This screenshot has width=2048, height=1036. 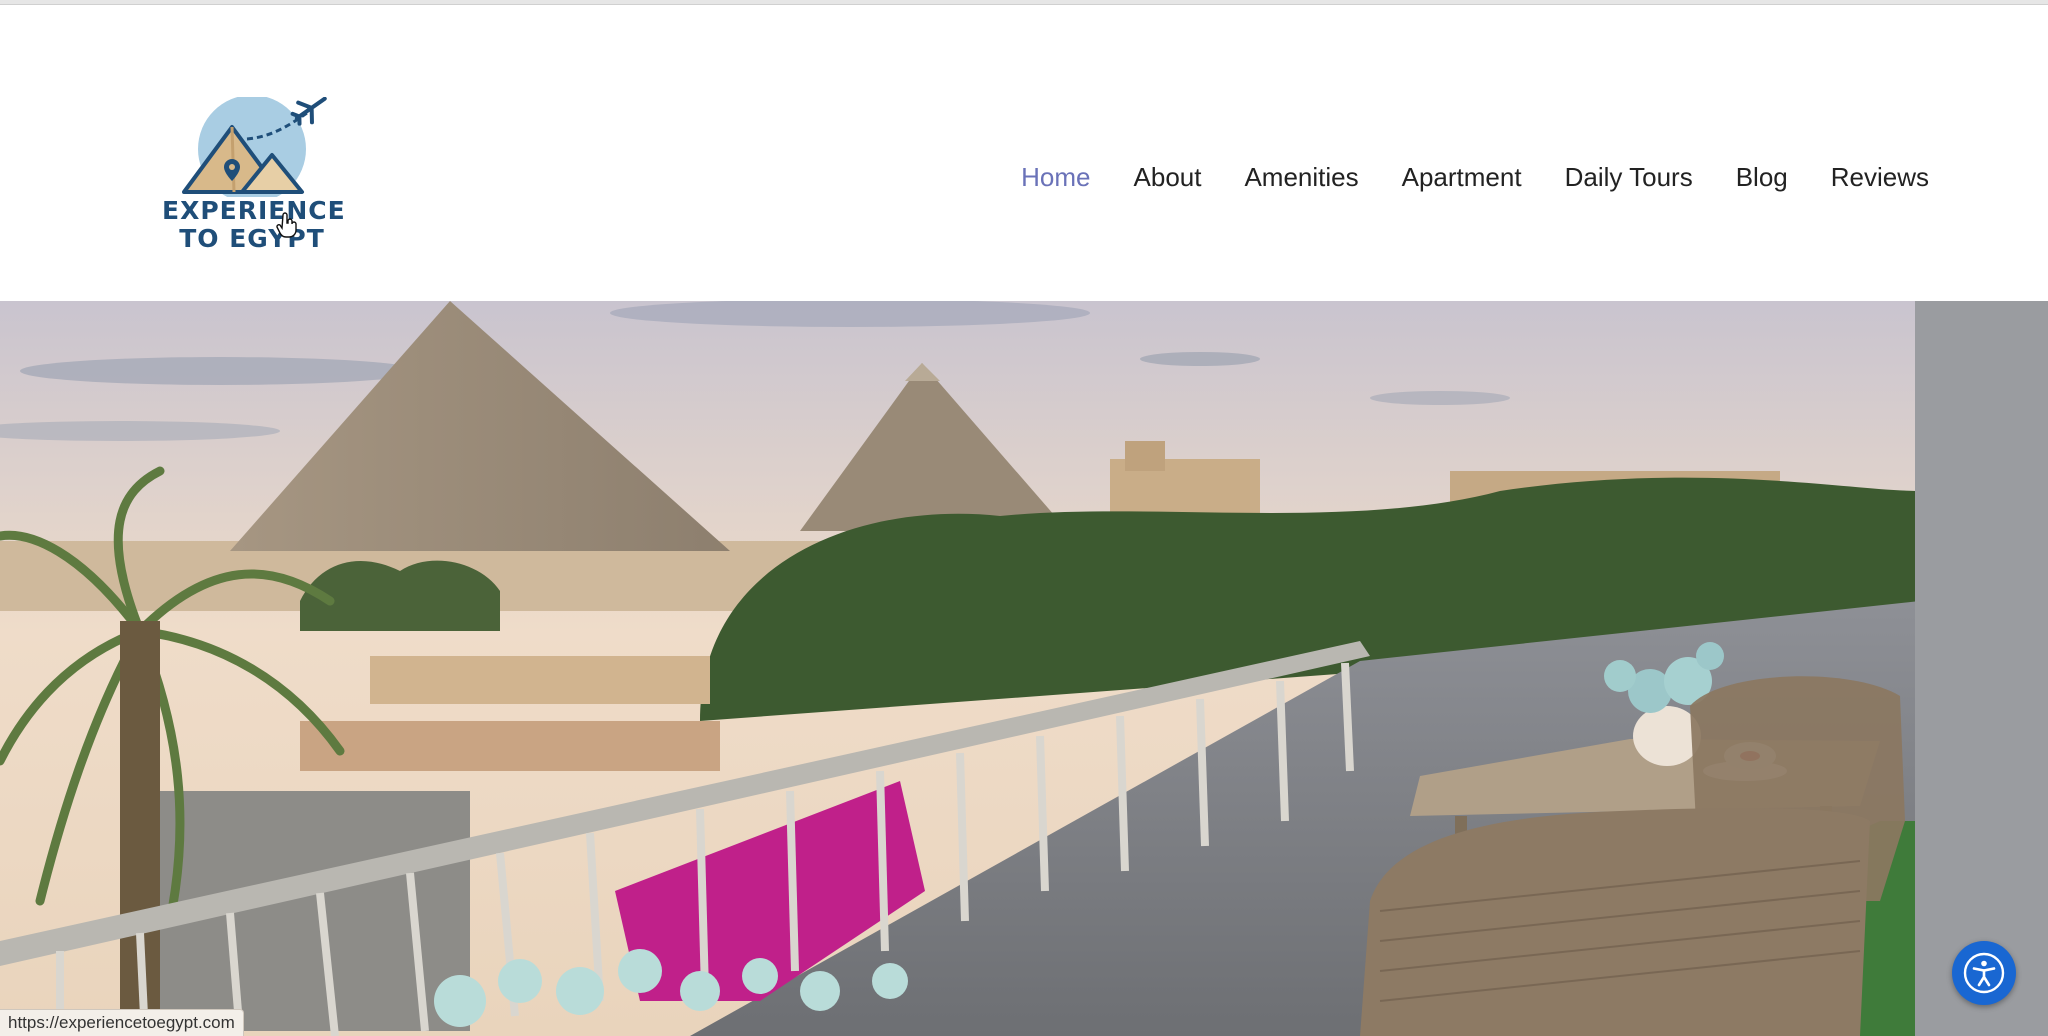 I want to click on nav-reviews: Reviews, so click(x=1880, y=177).